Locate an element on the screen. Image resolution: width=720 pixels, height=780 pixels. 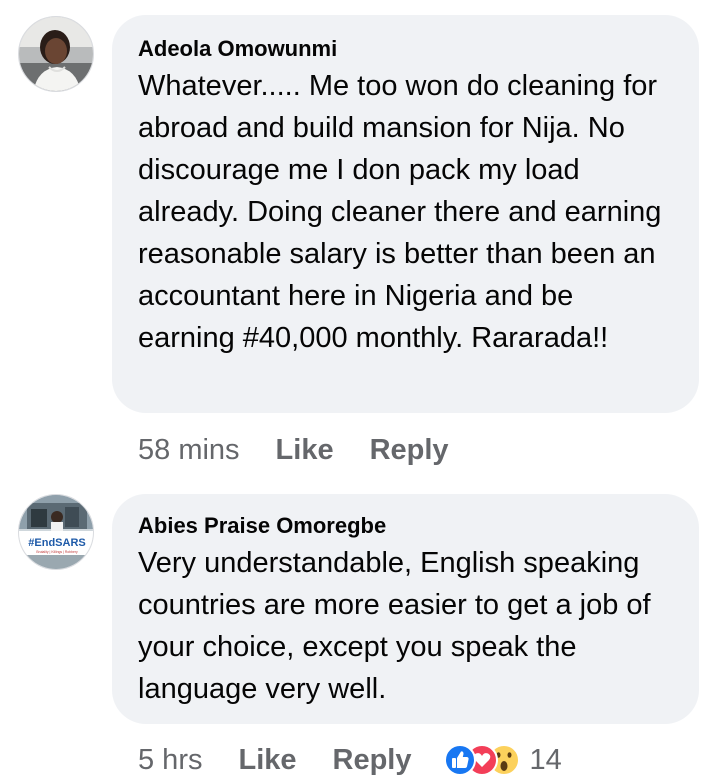
avatar-abies: #EndSARS Brutality | Killings | Robbery is located at coordinates (56, 532).